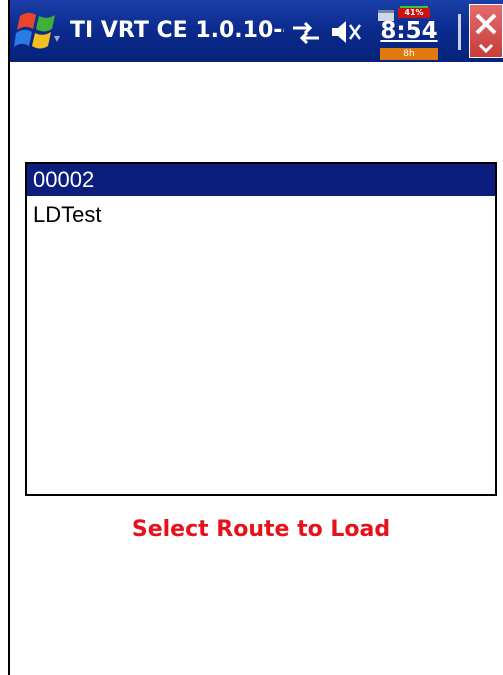  Describe the element at coordinates (261, 529) in the screenshot. I see `status-message: Select Route to Load` at that location.